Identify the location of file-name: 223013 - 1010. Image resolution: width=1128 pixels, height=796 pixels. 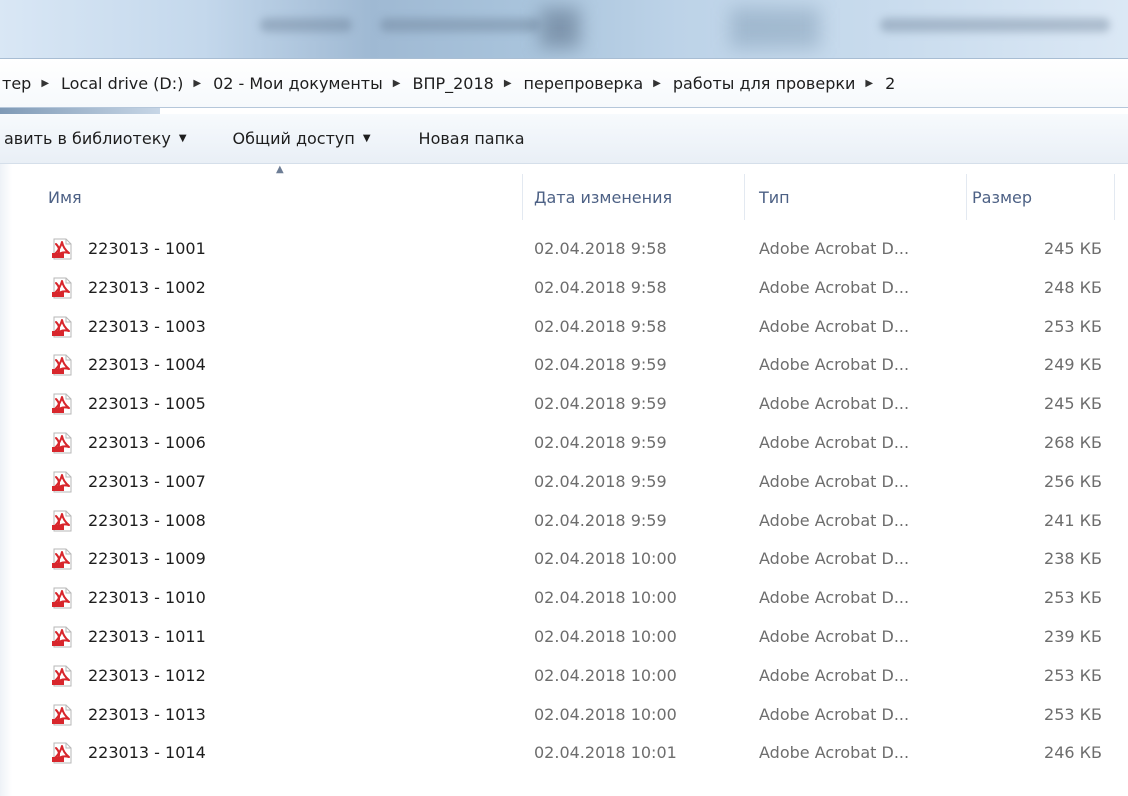
(147, 598).